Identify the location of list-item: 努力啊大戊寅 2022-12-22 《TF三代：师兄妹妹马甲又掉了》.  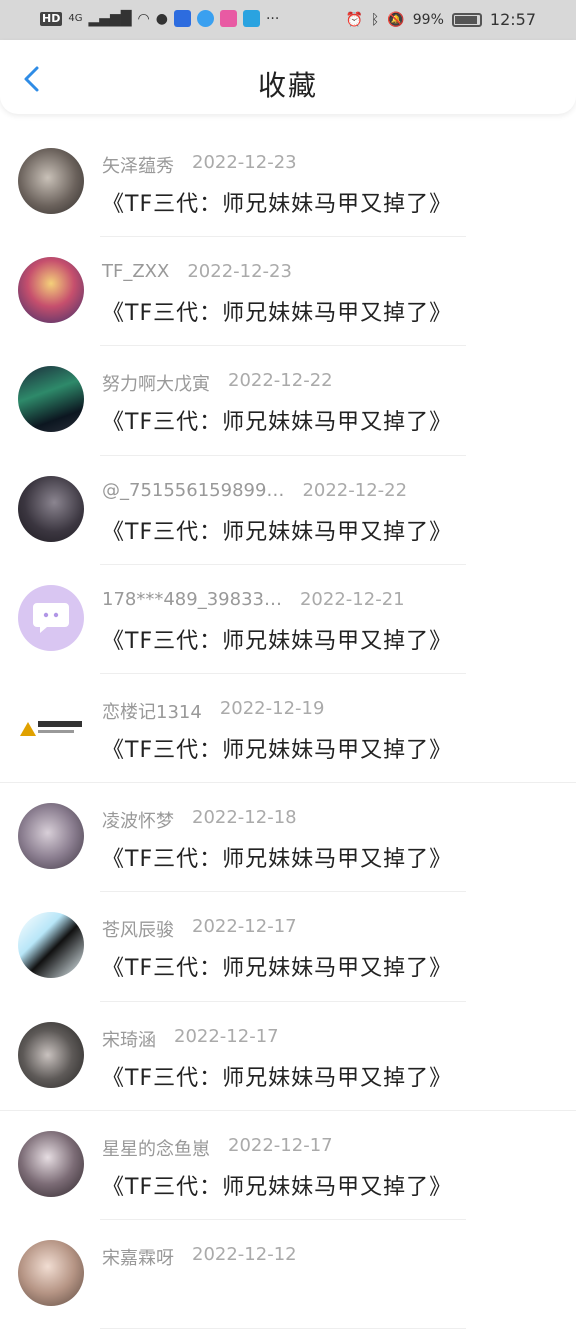
(288, 401).